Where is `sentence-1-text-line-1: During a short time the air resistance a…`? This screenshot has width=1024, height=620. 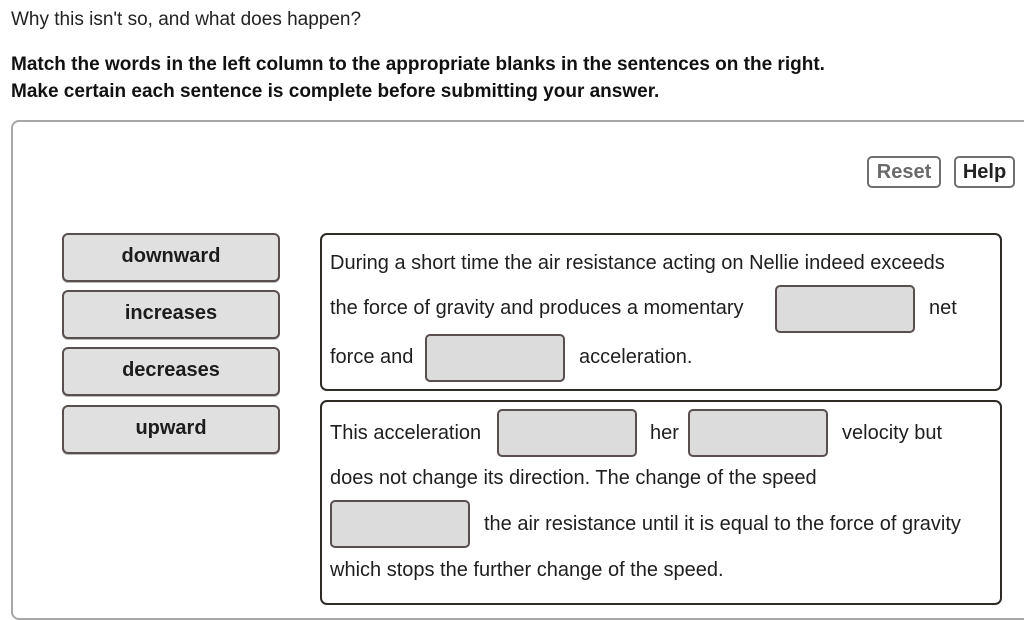 sentence-1-text-line-1: During a short time the air resistance a… is located at coordinates (637, 263).